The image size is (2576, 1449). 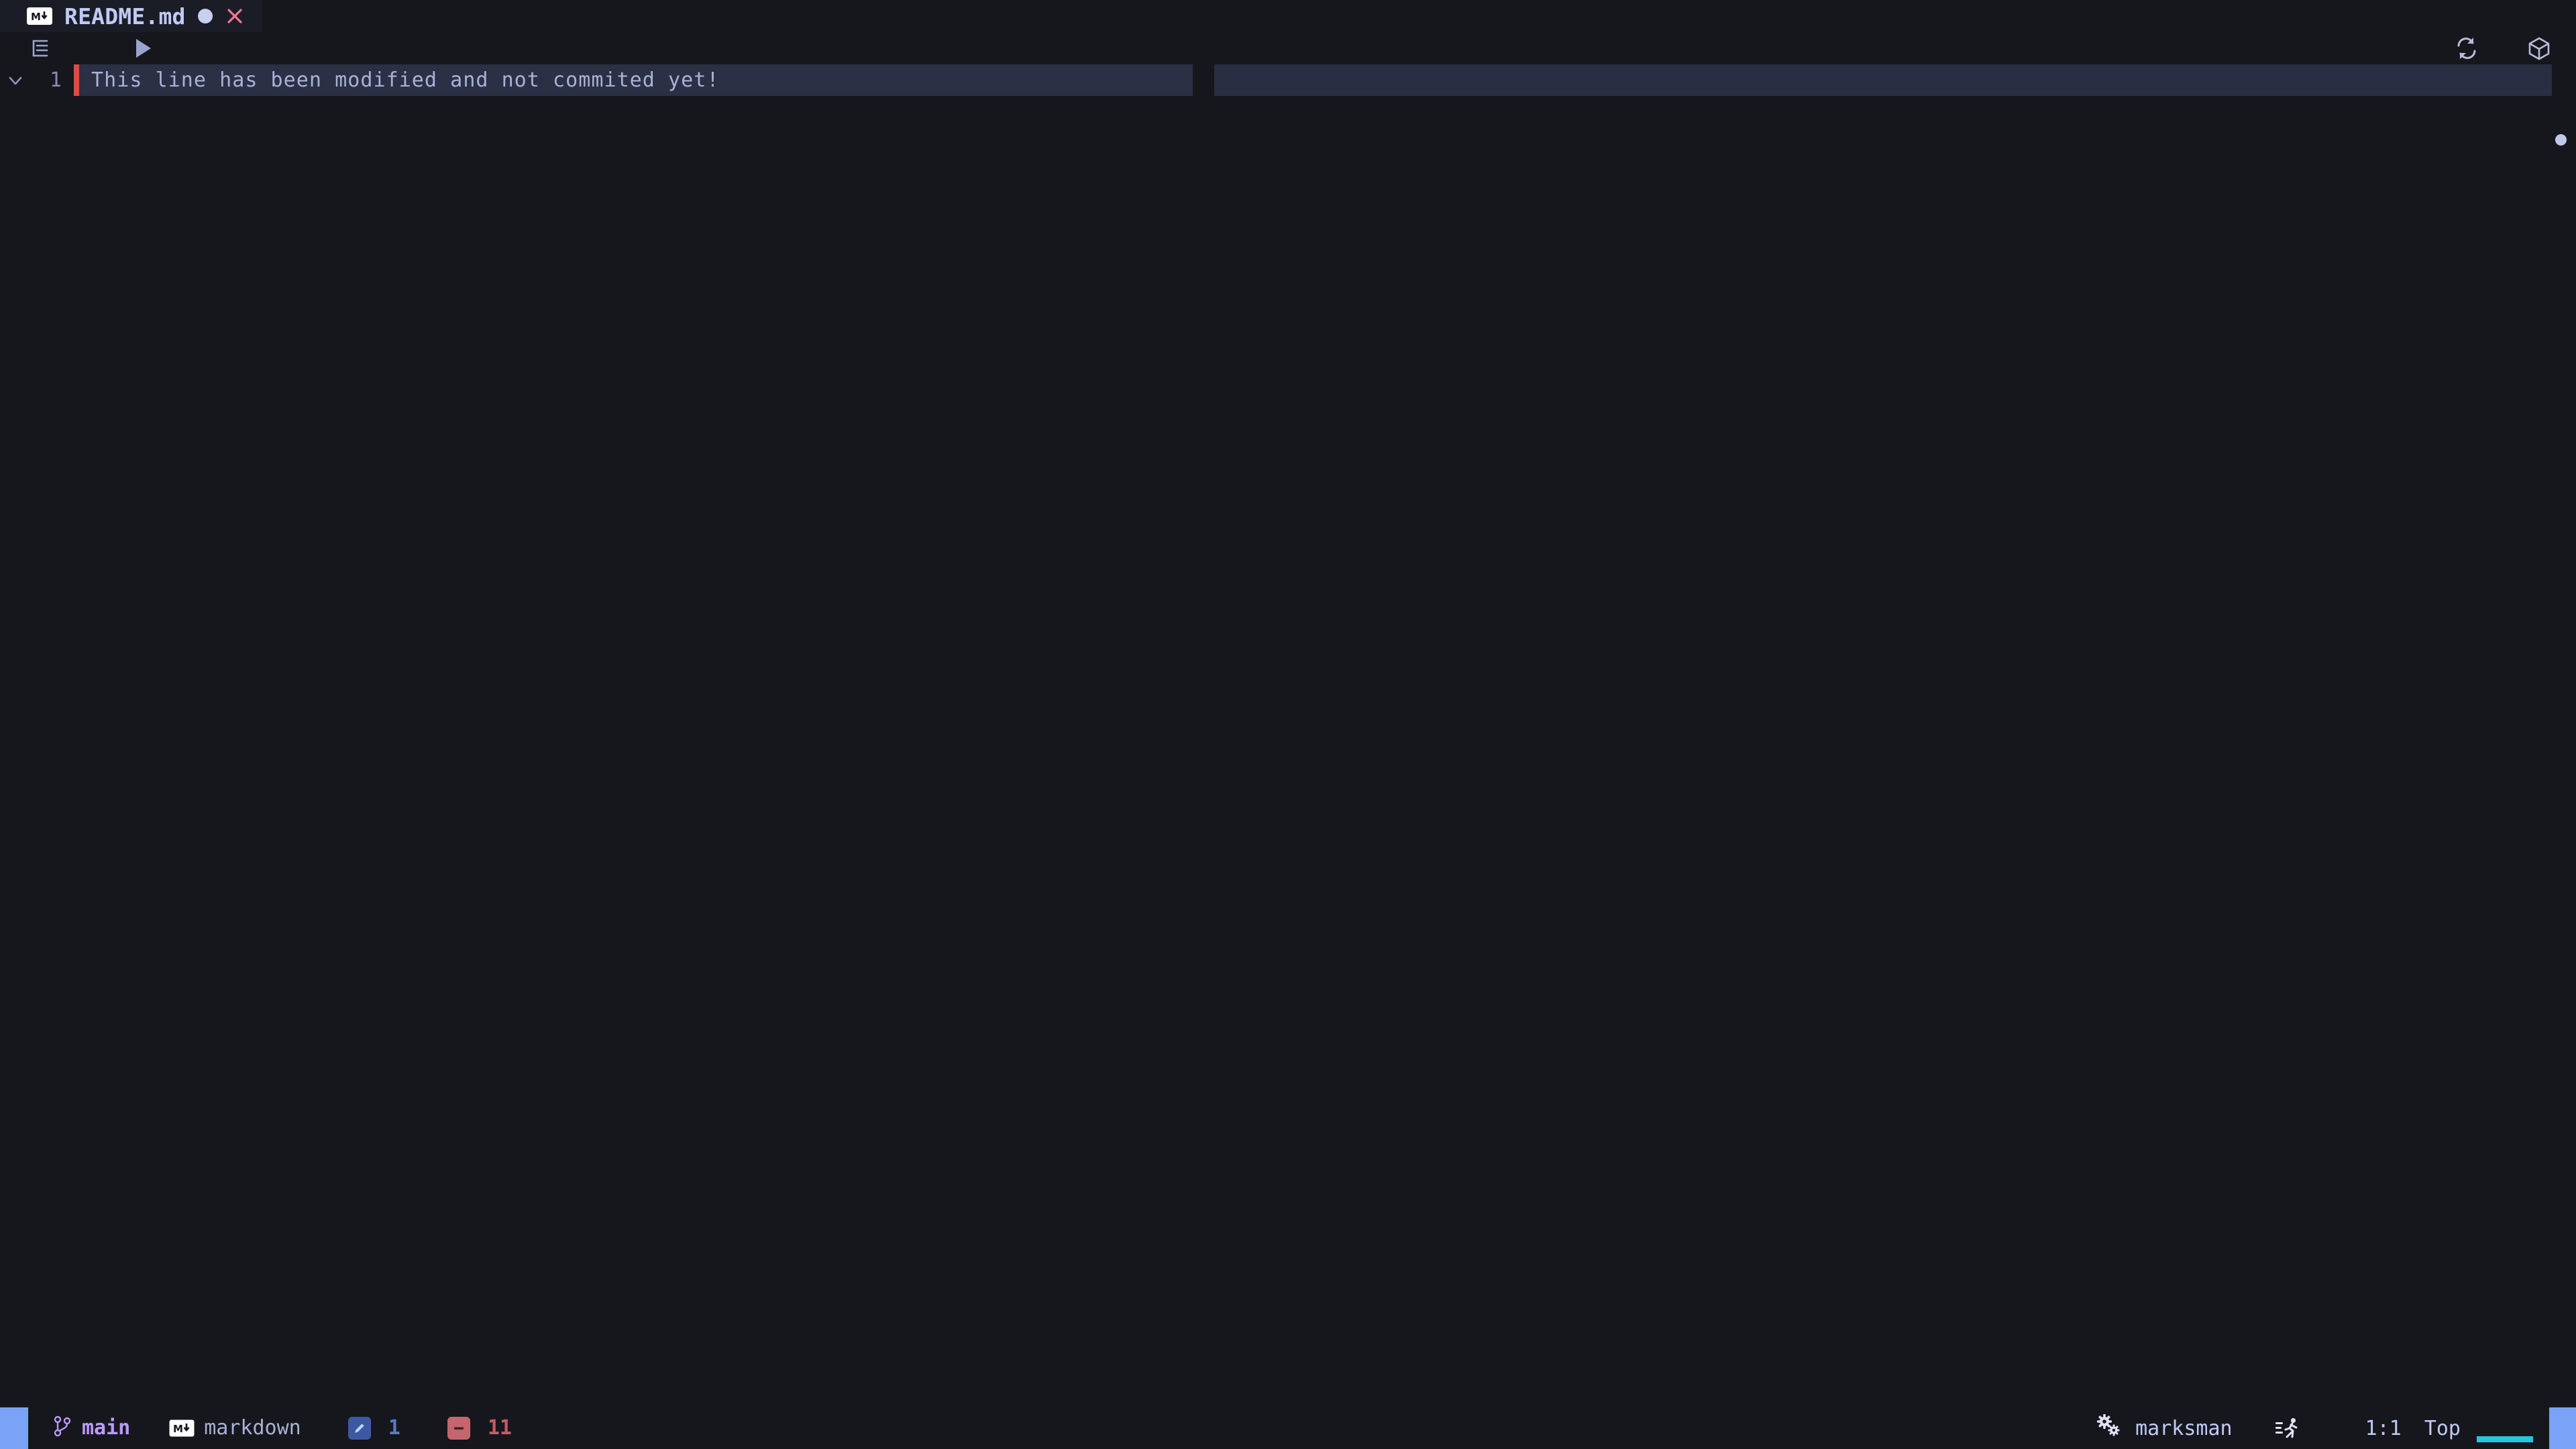 What do you see at coordinates (2562, 1428) in the screenshot?
I see `status-end-block` at bounding box center [2562, 1428].